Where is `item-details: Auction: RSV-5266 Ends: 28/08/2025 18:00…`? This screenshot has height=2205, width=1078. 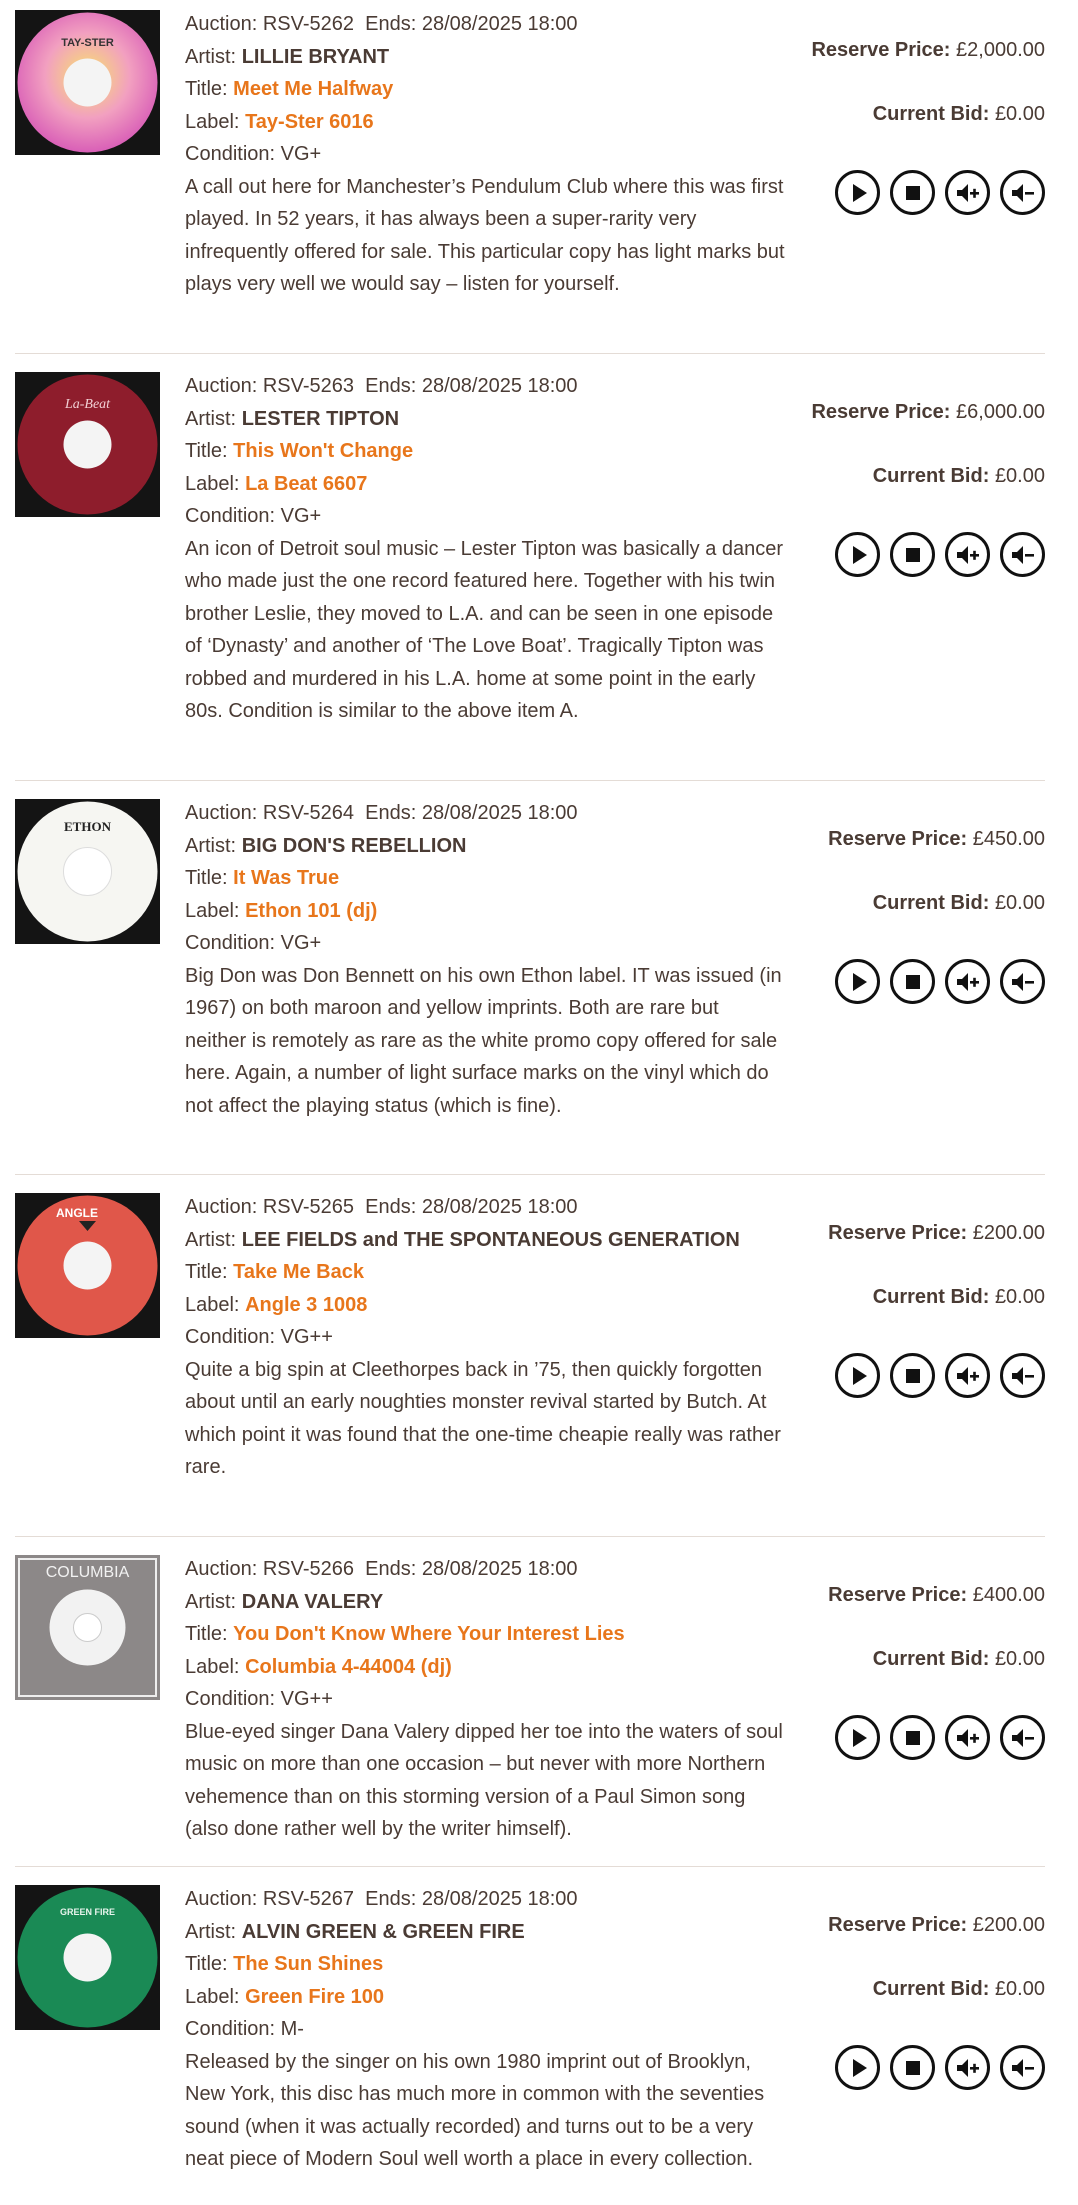
item-details: Auction: RSV-5266 Ends: 28/08/2025 18:00… is located at coordinates (485, 1699).